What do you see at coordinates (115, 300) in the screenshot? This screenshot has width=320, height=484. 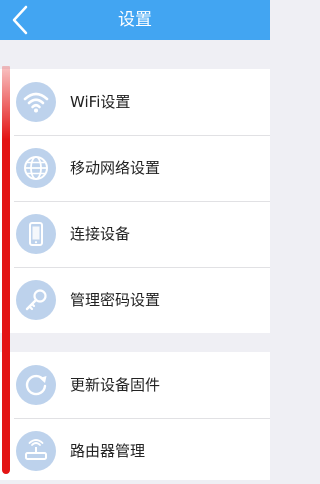 I see `admin-password-settings-label: 管理密码设置` at bounding box center [115, 300].